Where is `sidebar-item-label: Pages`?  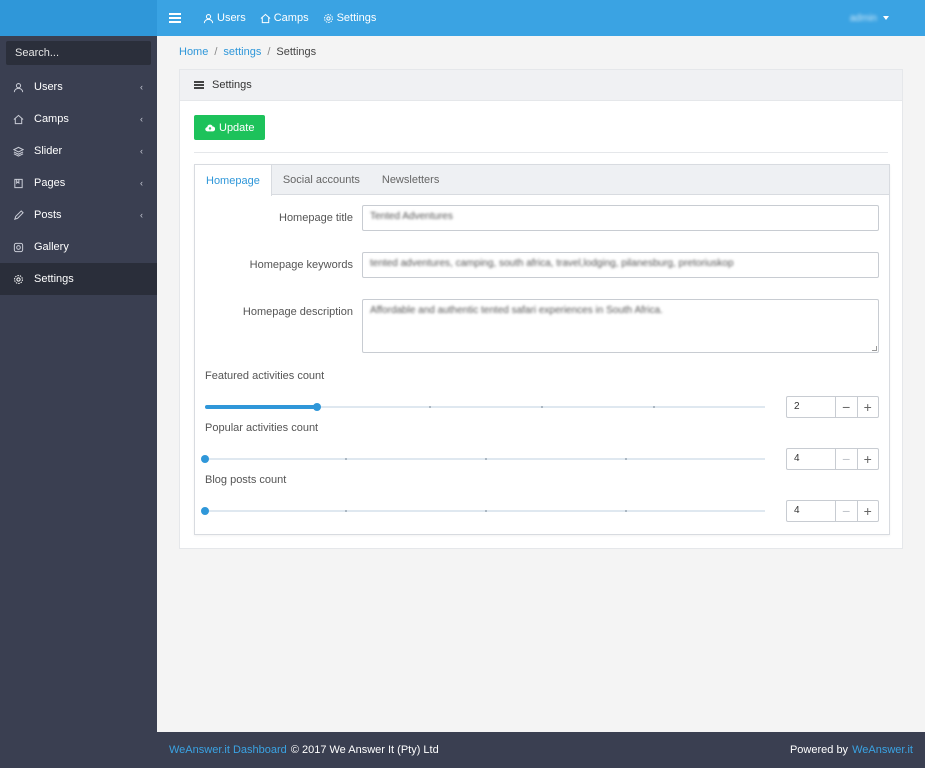 sidebar-item-label: Pages is located at coordinates (50, 183).